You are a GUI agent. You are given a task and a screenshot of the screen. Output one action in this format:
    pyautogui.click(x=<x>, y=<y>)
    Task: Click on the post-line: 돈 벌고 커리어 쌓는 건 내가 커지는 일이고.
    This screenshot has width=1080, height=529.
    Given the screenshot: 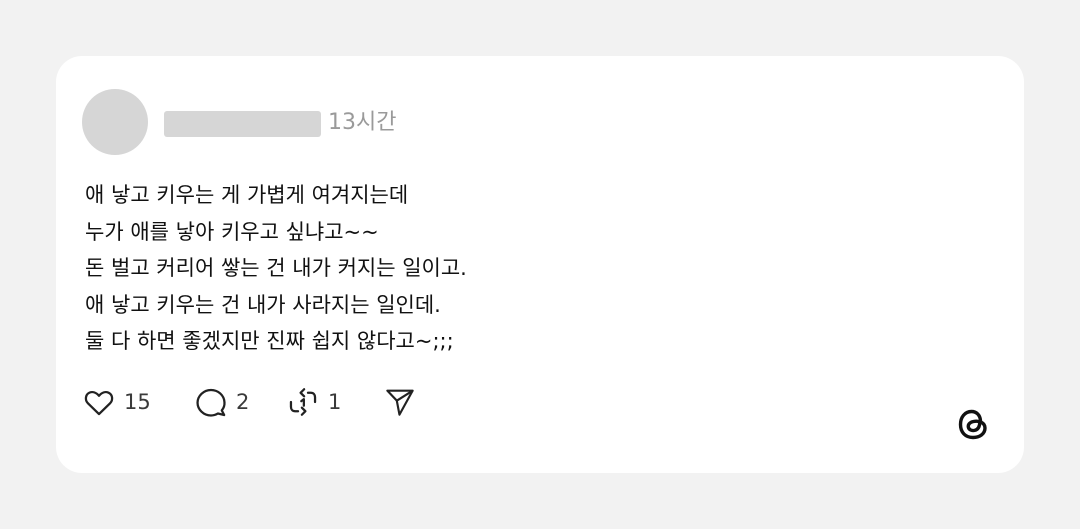 What is the action you would take?
    pyautogui.click(x=276, y=268)
    